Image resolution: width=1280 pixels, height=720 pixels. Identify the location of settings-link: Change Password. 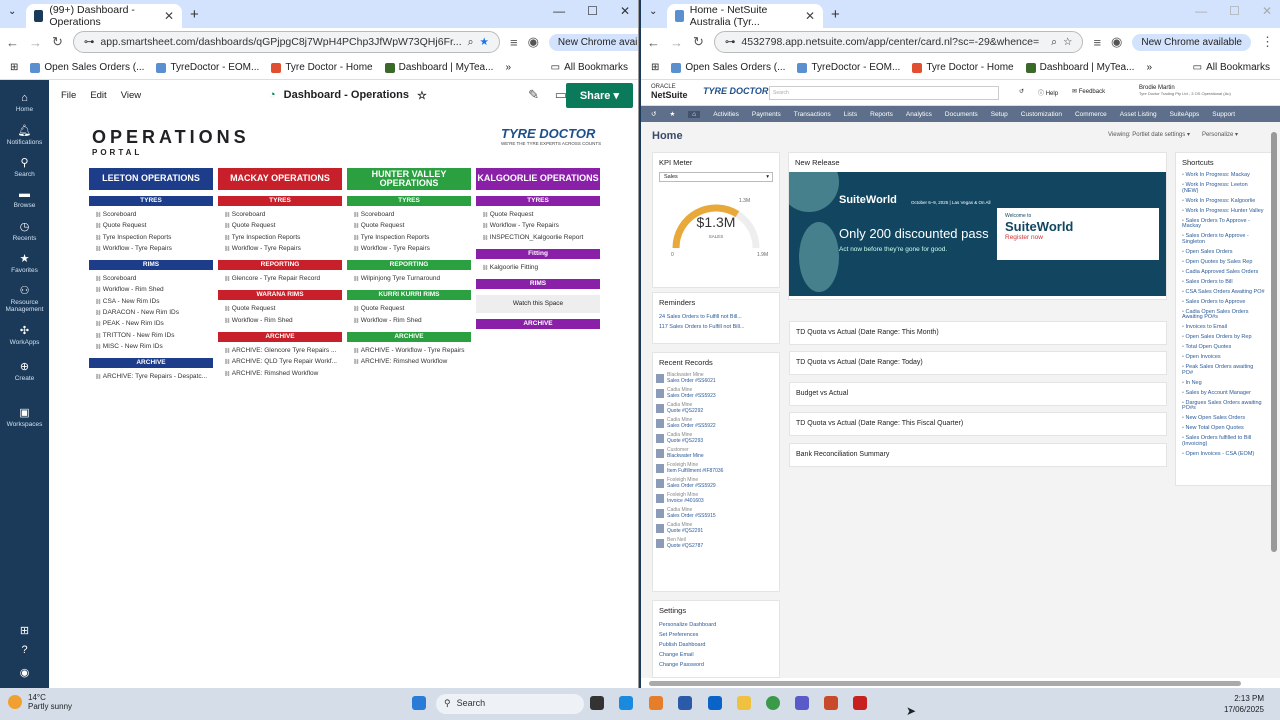
(716, 665).